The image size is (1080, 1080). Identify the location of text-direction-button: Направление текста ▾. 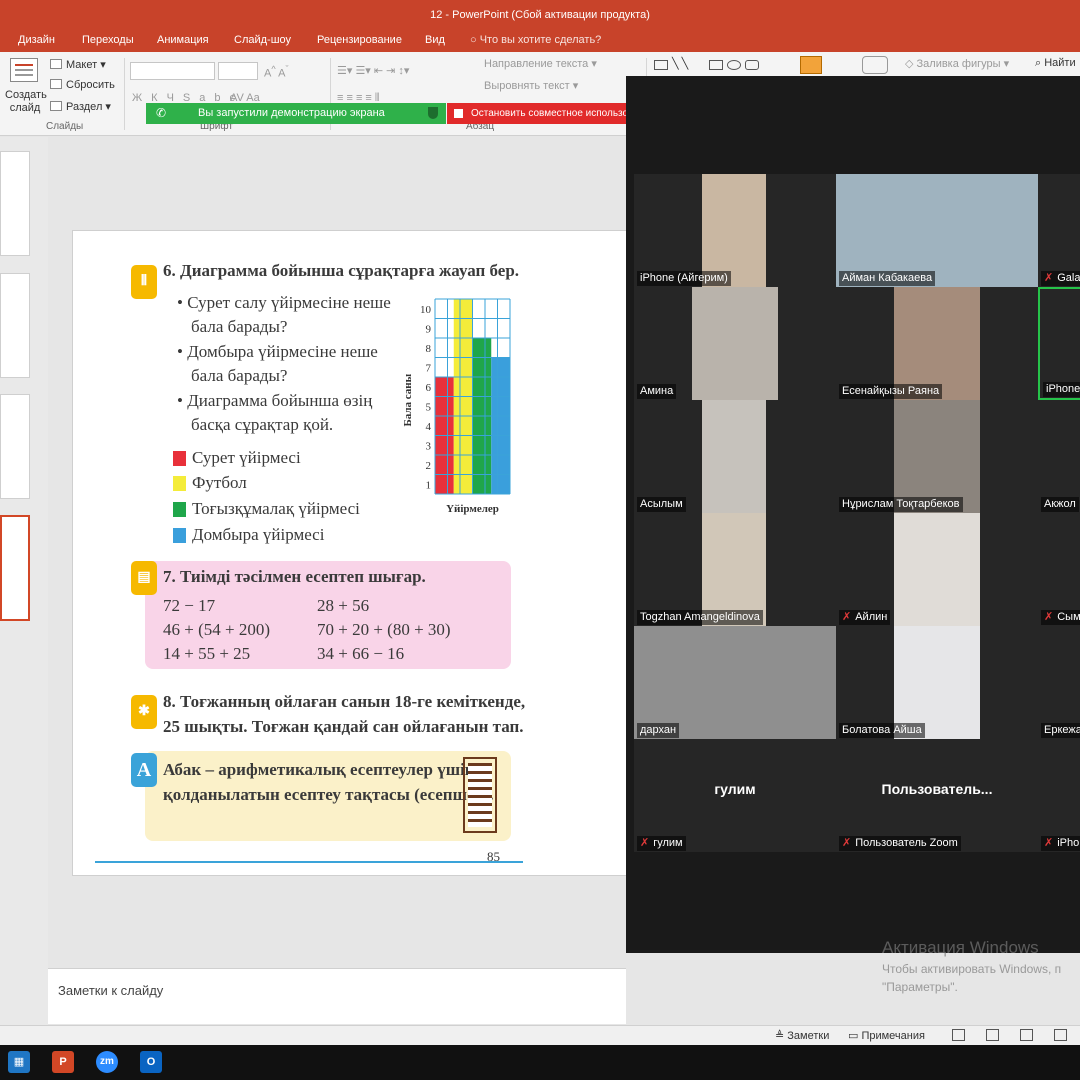
(540, 63).